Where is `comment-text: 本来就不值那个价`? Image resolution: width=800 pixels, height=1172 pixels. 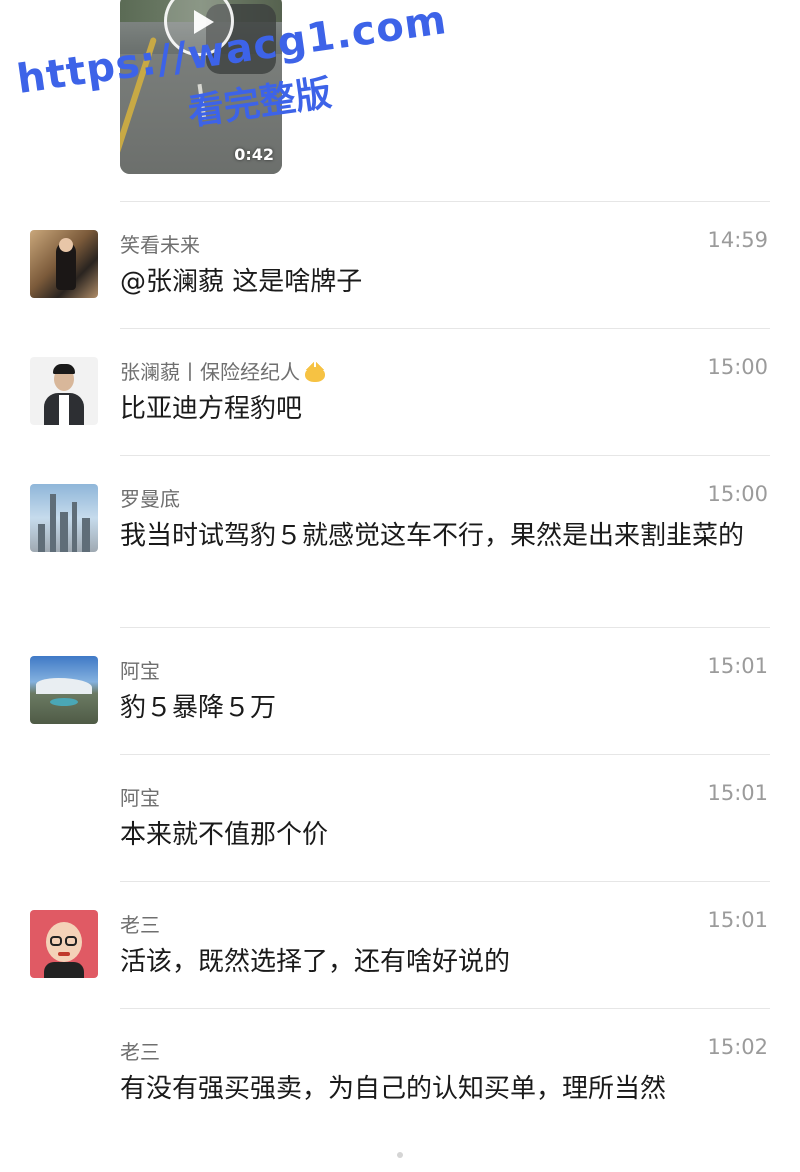 comment-text: 本来就不值那个价 is located at coordinates (224, 835).